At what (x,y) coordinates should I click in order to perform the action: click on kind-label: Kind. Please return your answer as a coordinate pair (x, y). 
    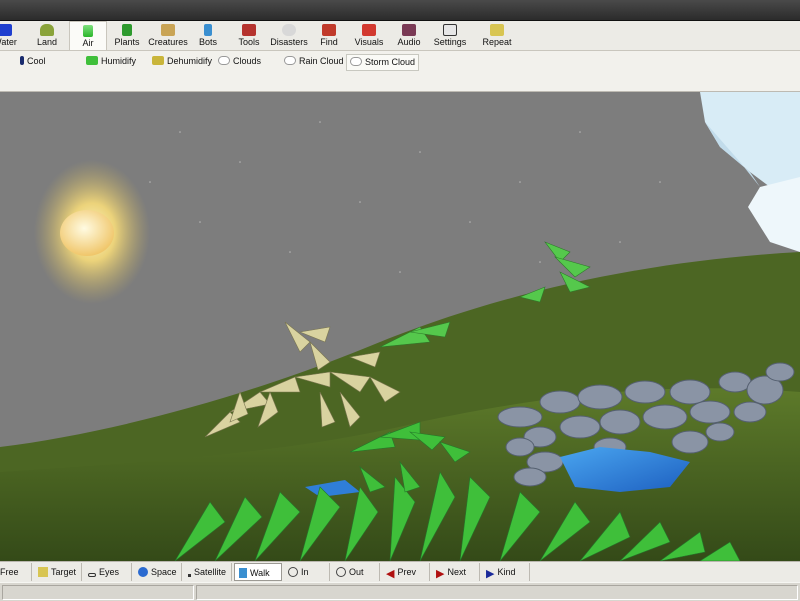
    Looking at the image, I should click on (506, 572).